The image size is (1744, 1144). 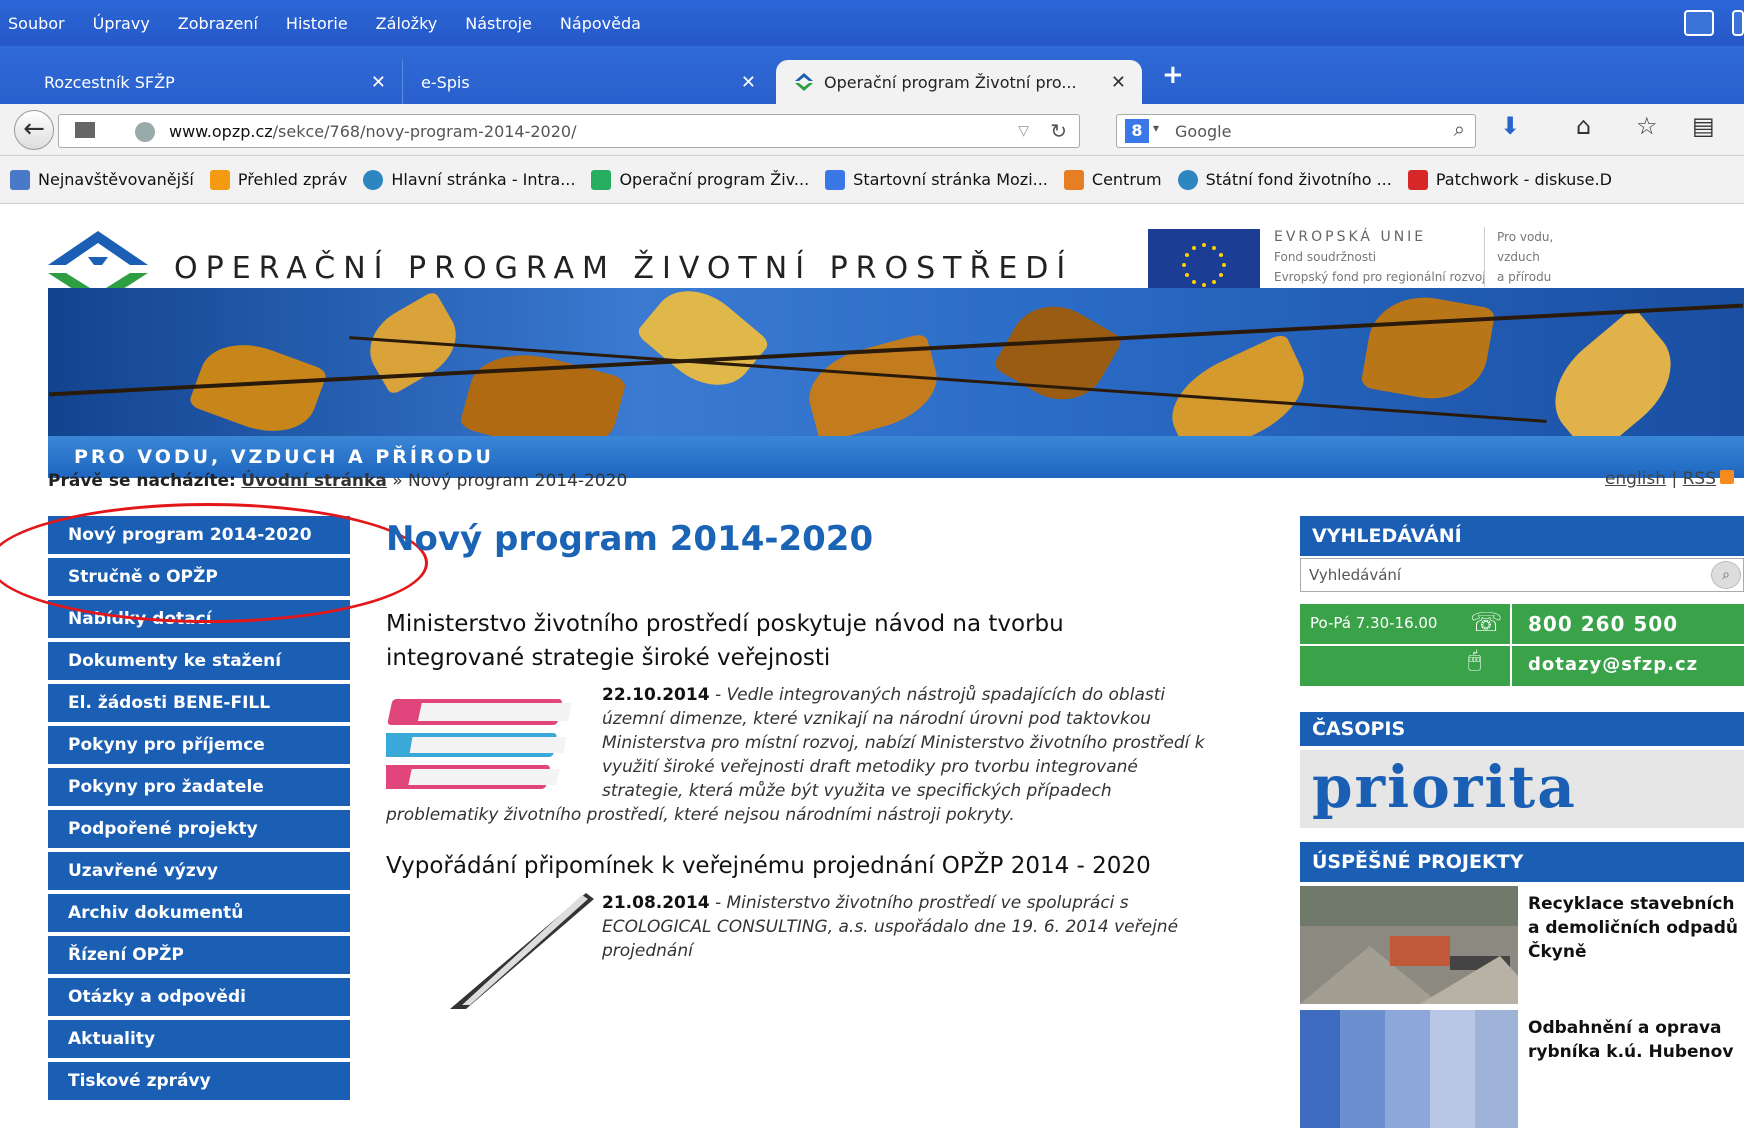 I want to click on home-icon: ⌂, so click(x=1583, y=126).